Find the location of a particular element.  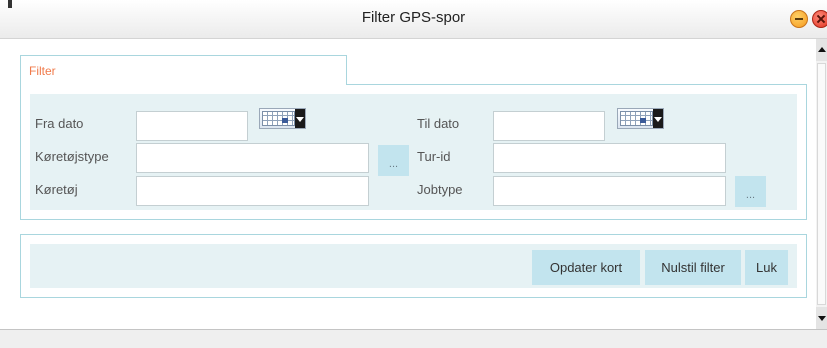

fra-dato-calendar-button is located at coordinates (282, 118).